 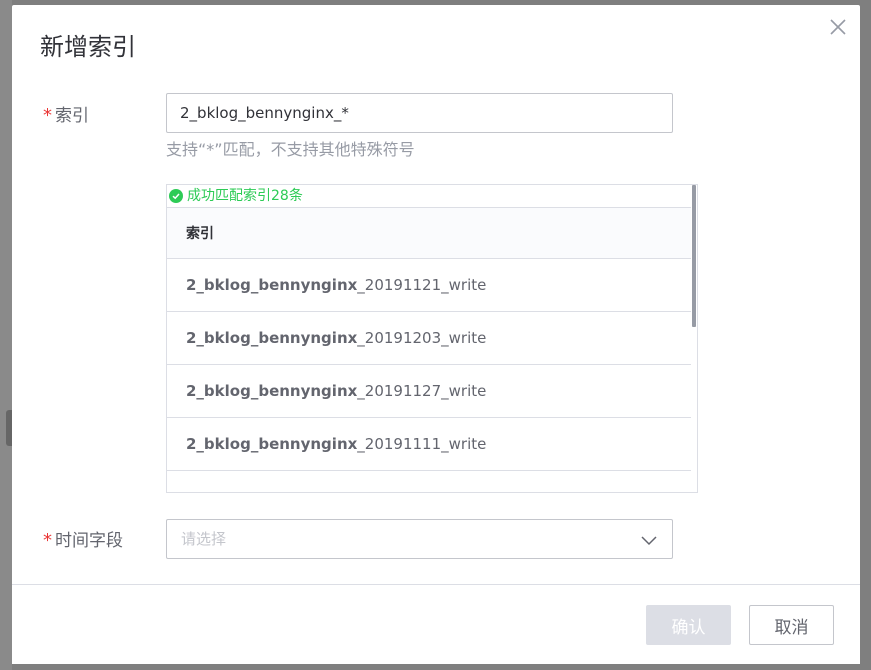 I want to click on time-label-text: 时间字段, so click(x=89, y=541).